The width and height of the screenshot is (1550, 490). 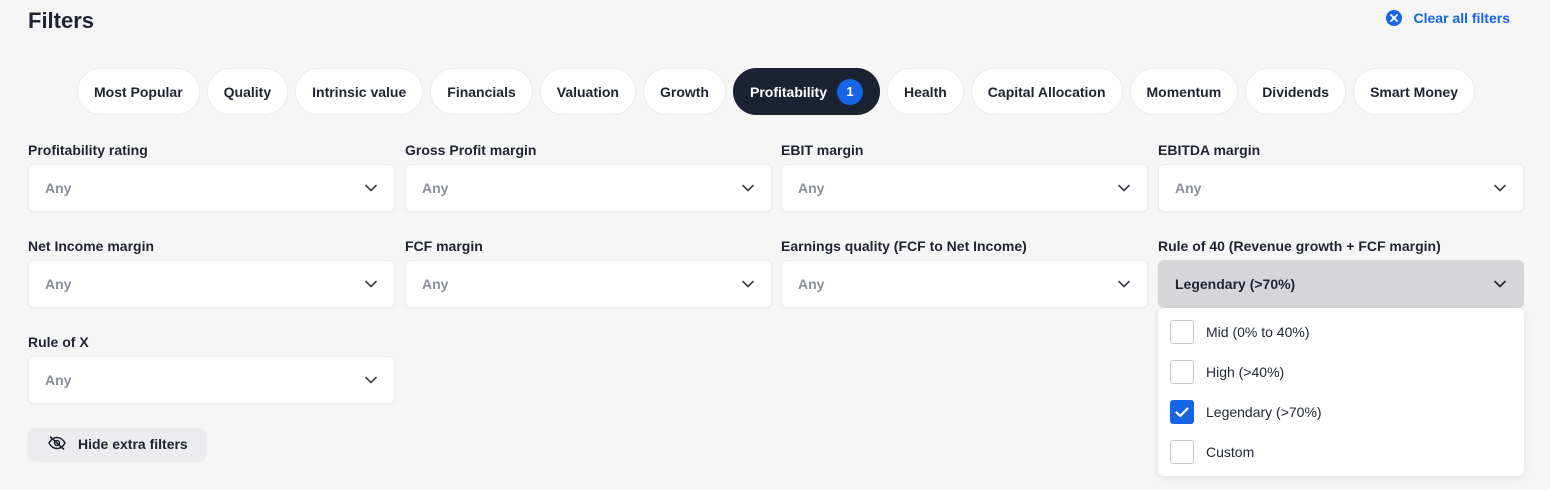 I want to click on ebitda-margin-select: Any, so click(x=1341, y=188).